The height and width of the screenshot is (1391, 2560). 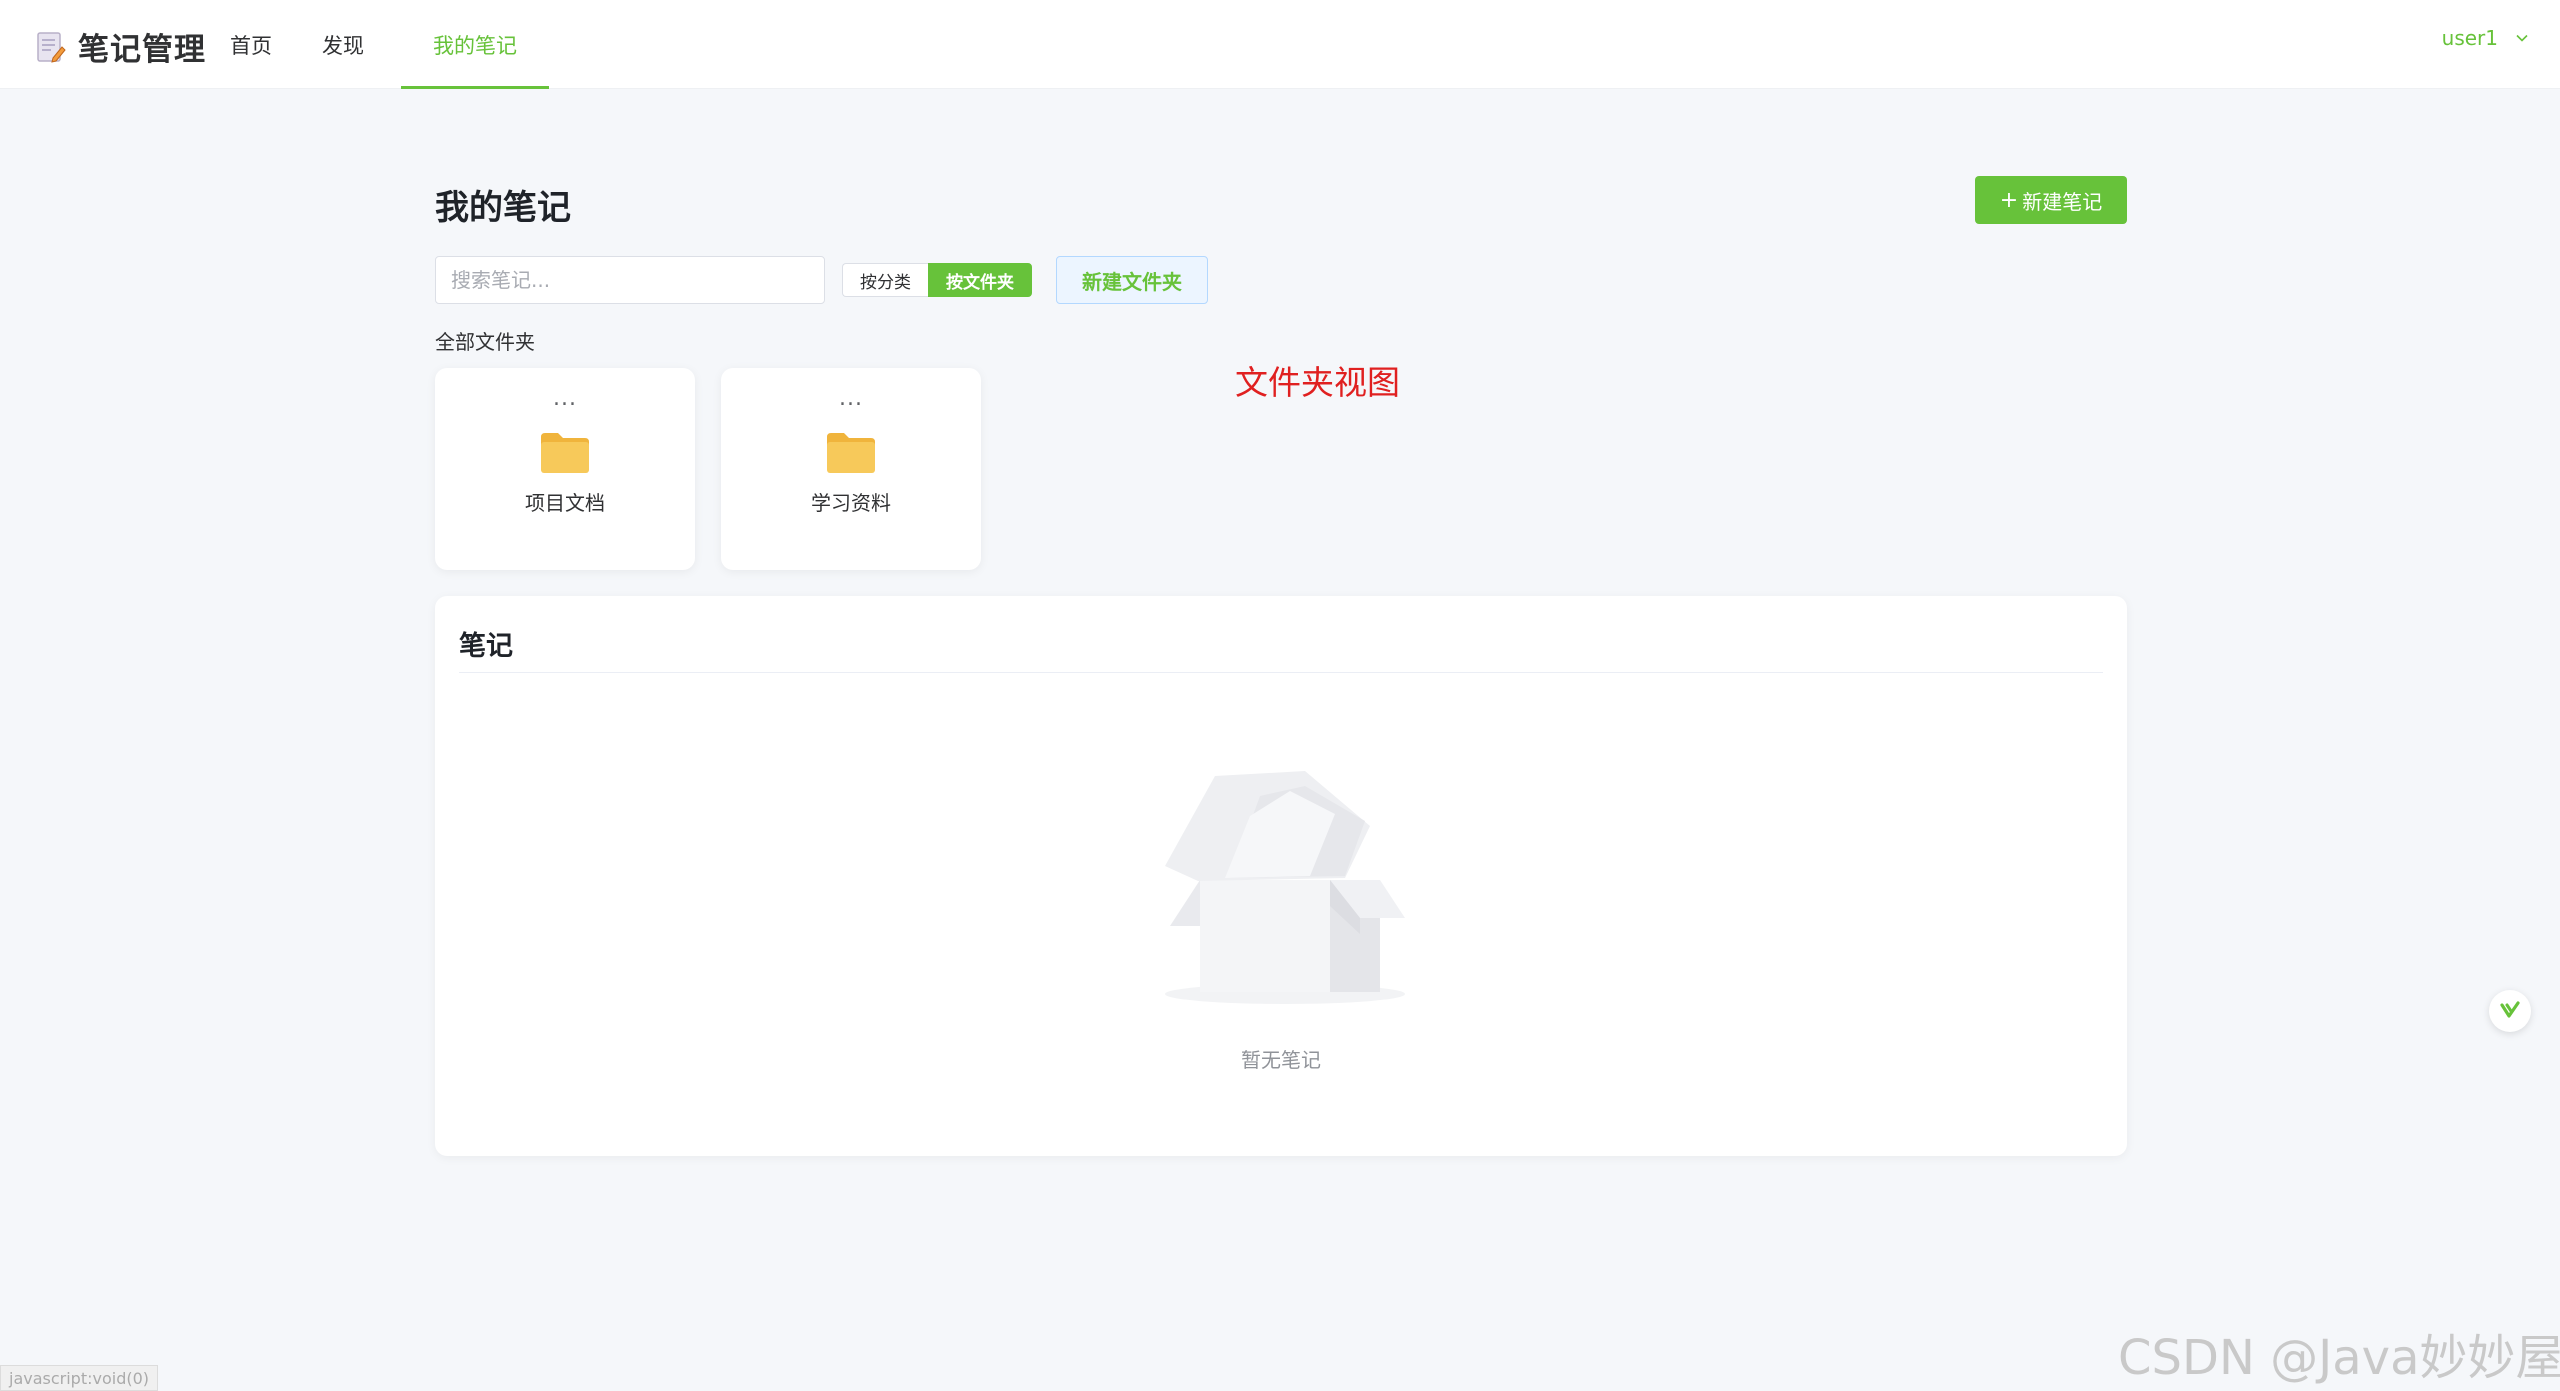 I want to click on nav-my-notes: 我的笔记, so click(x=475, y=44).